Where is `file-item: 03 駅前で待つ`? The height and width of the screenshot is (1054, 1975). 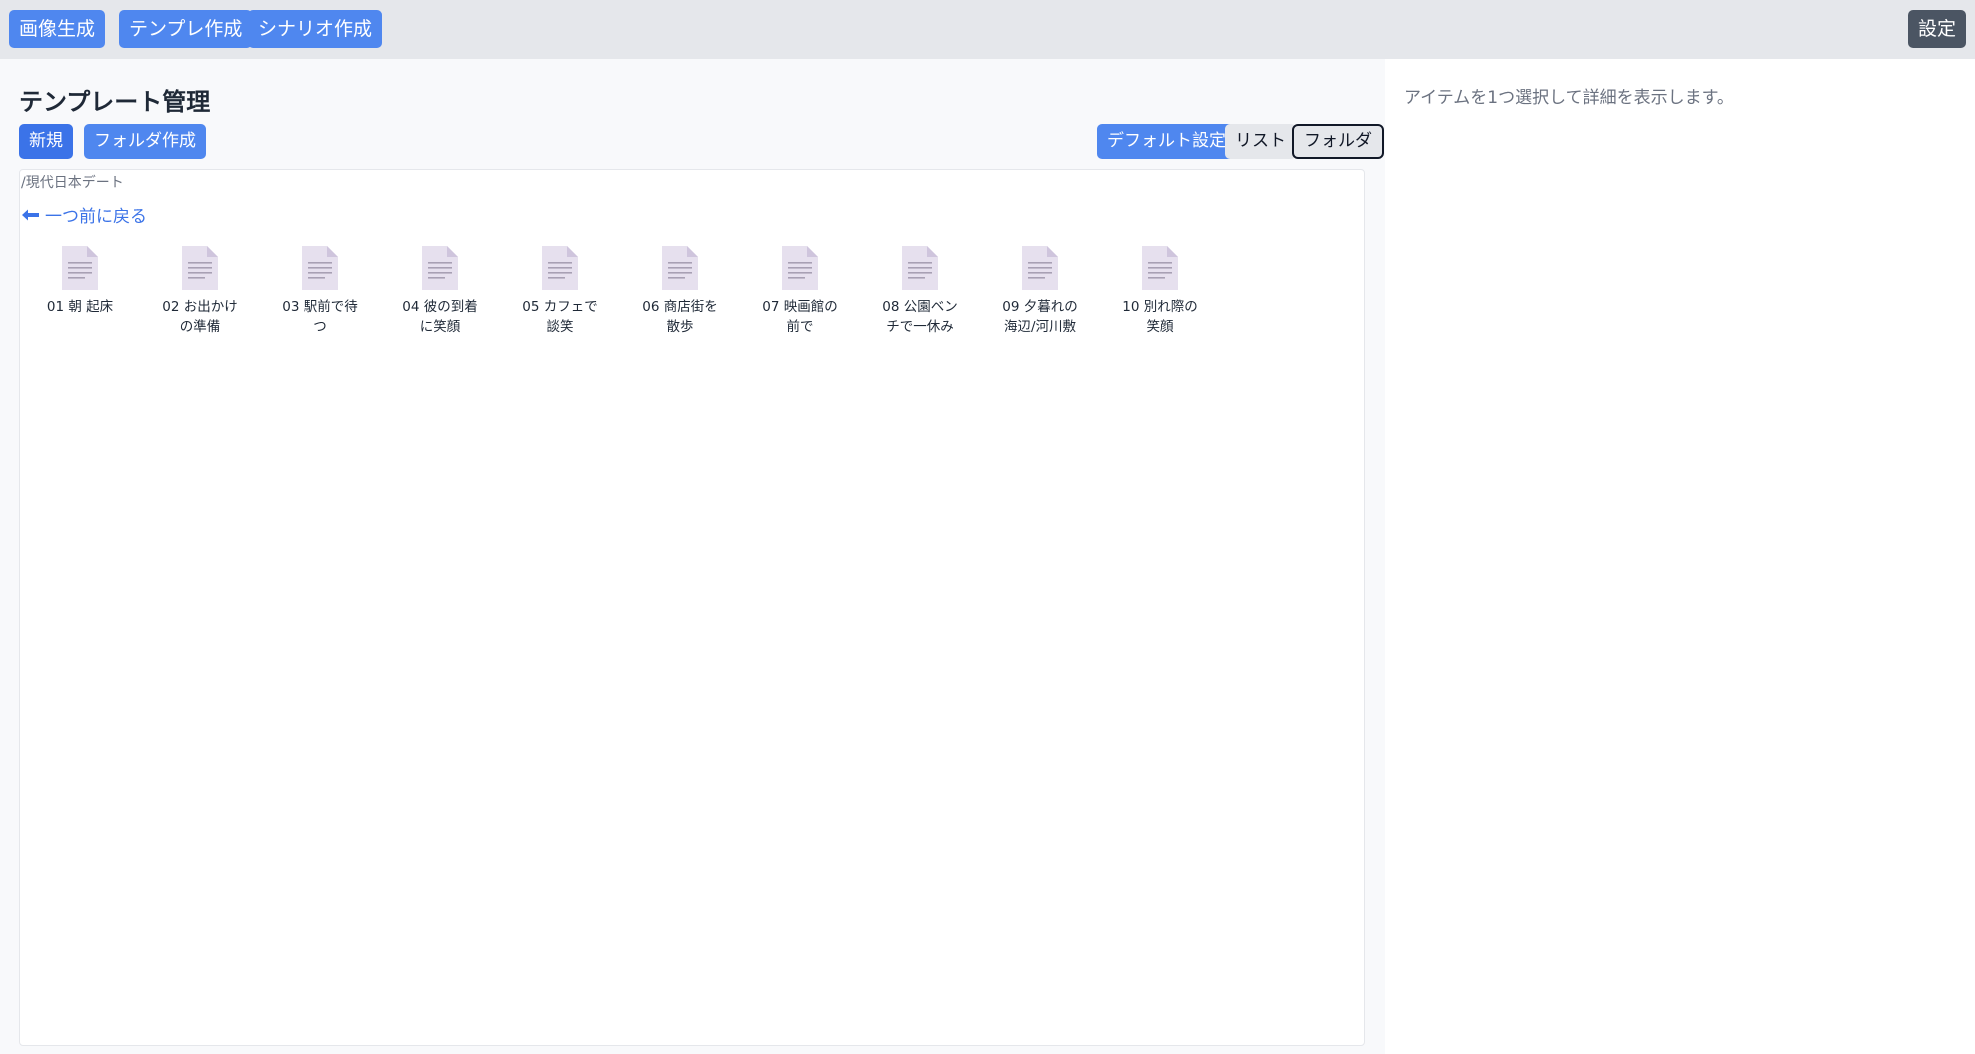
file-item: 03 駅前で待つ is located at coordinates (320, 291).